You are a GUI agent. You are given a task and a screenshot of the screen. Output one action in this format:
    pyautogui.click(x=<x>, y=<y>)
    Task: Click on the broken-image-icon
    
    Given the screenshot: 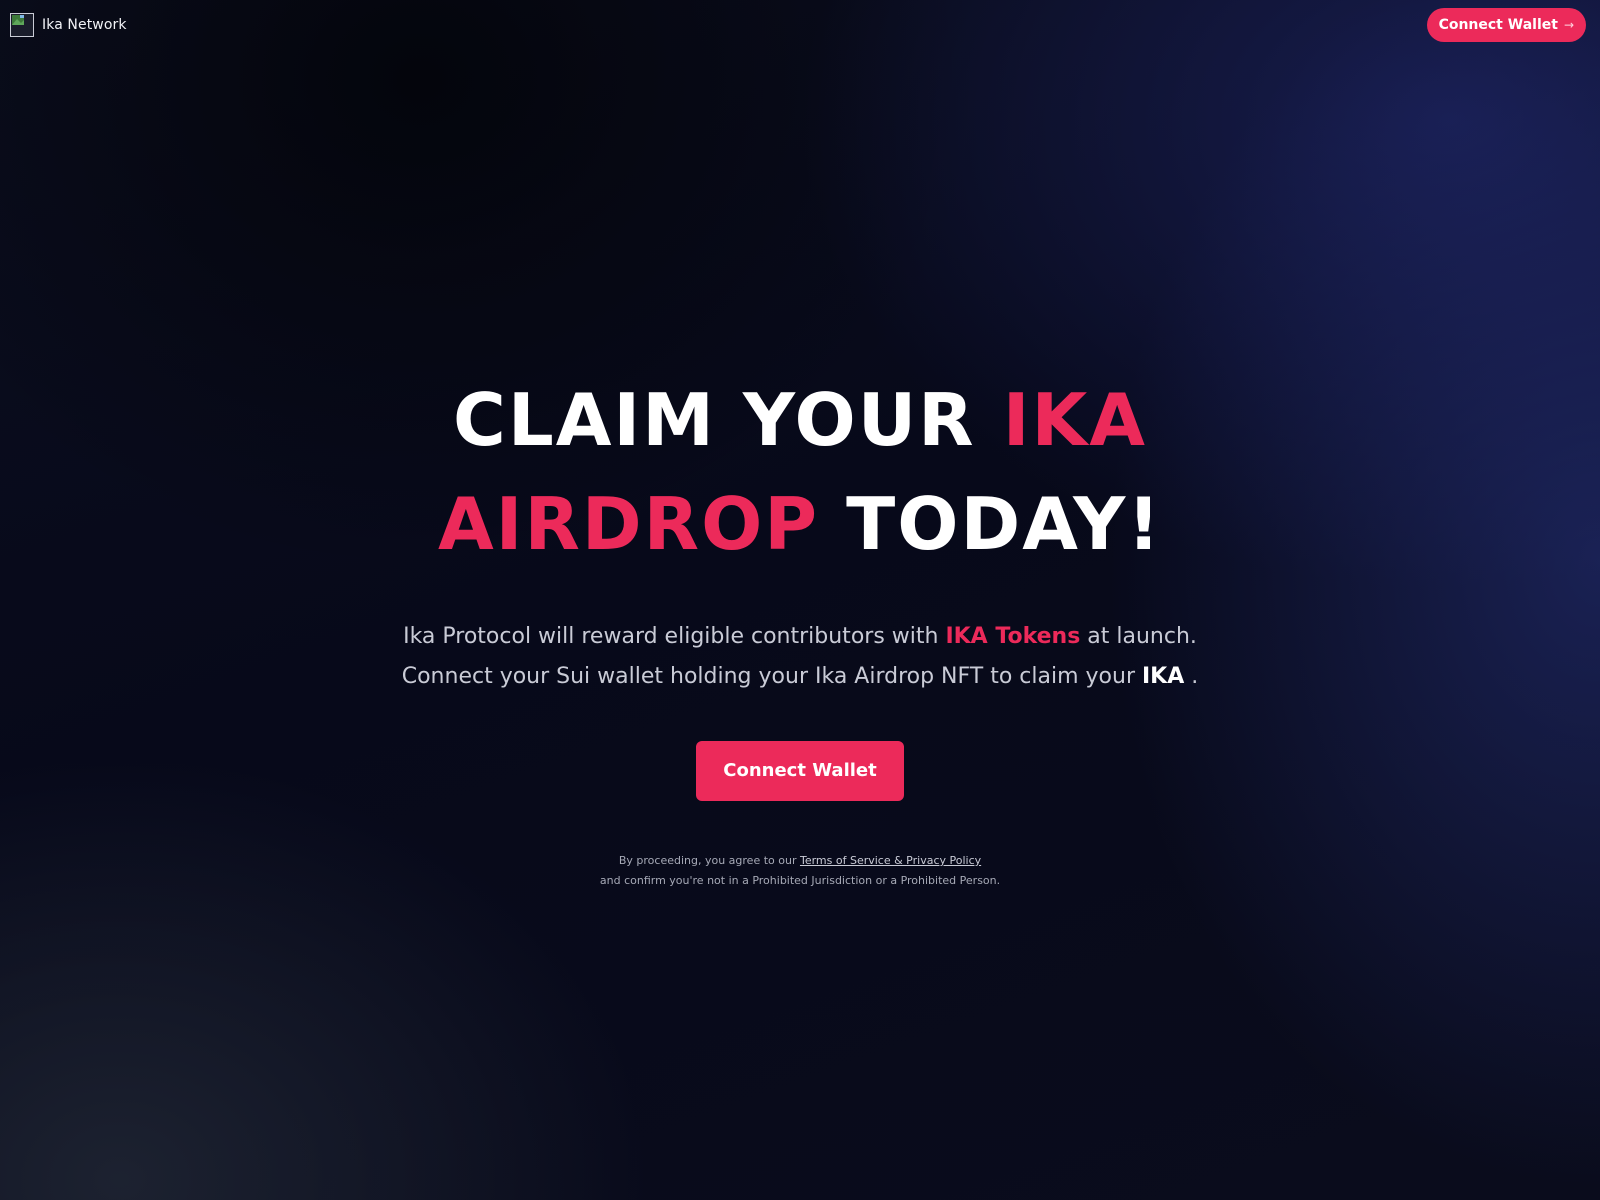 What is the action you would take?
    pyautogui.click(x=18, y=20)
    